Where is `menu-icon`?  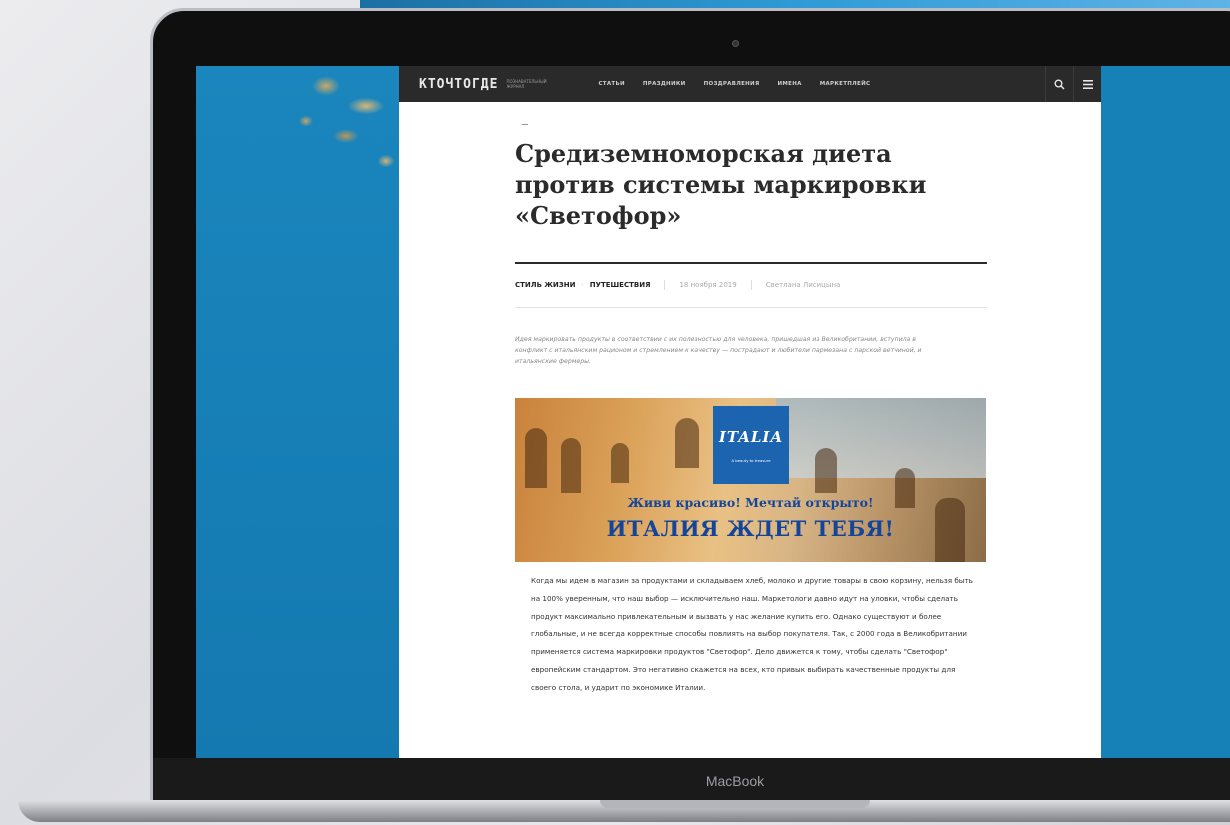 menu-icon is located at coordinates (1087, 84).